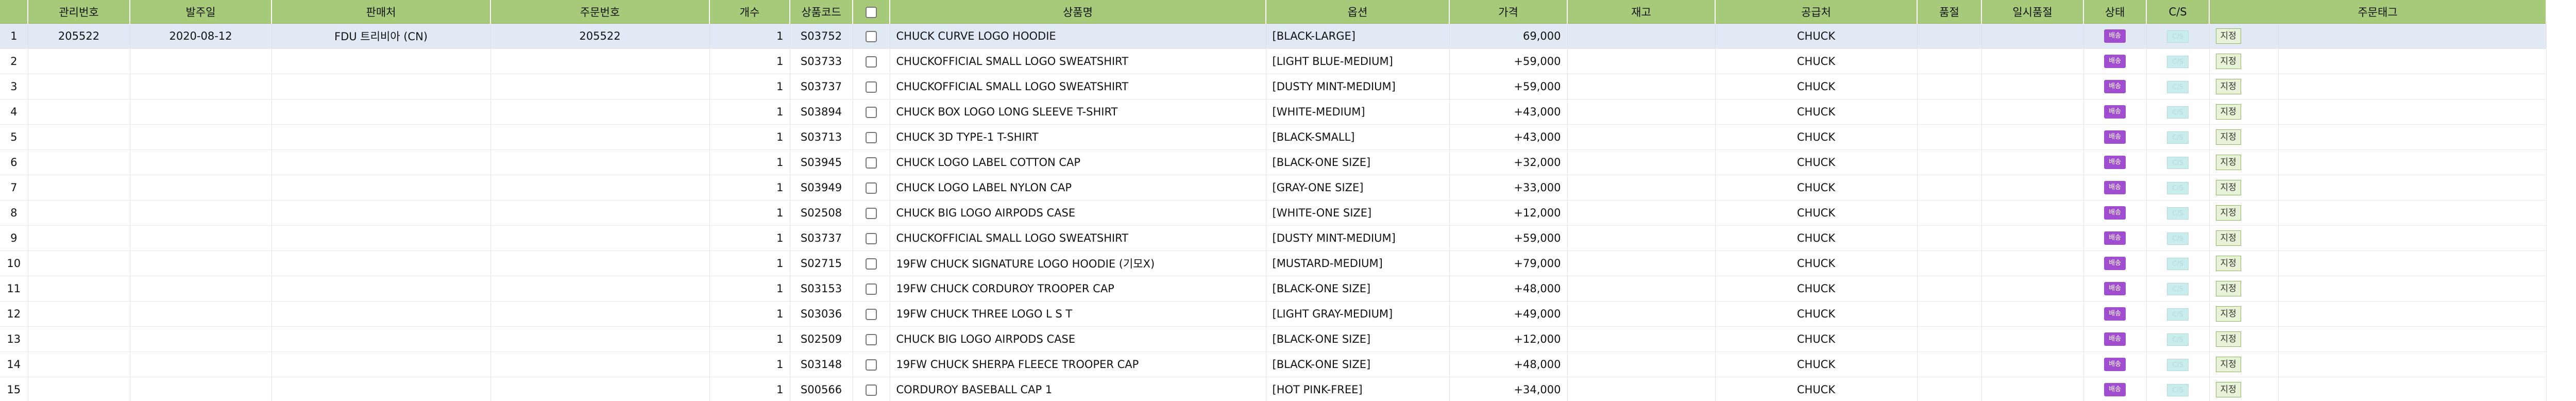 This screenshot has width=2576, height=401. Describe the element at coordinates (79, 12) in the screenshot. I see `col-header-manage-no: 관리번호` at that location.